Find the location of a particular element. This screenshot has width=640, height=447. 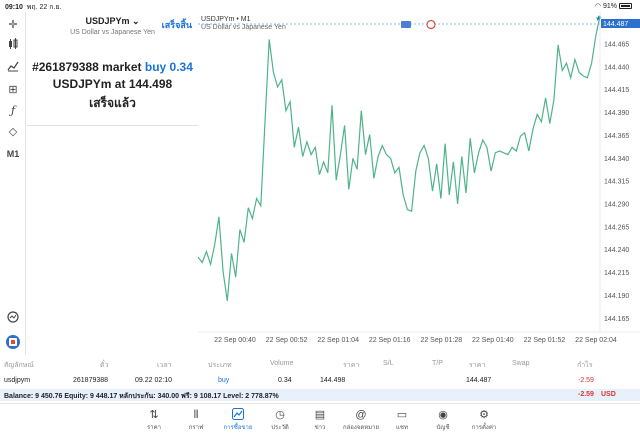

buy-marker-icon is located at coordinates (431, 24).